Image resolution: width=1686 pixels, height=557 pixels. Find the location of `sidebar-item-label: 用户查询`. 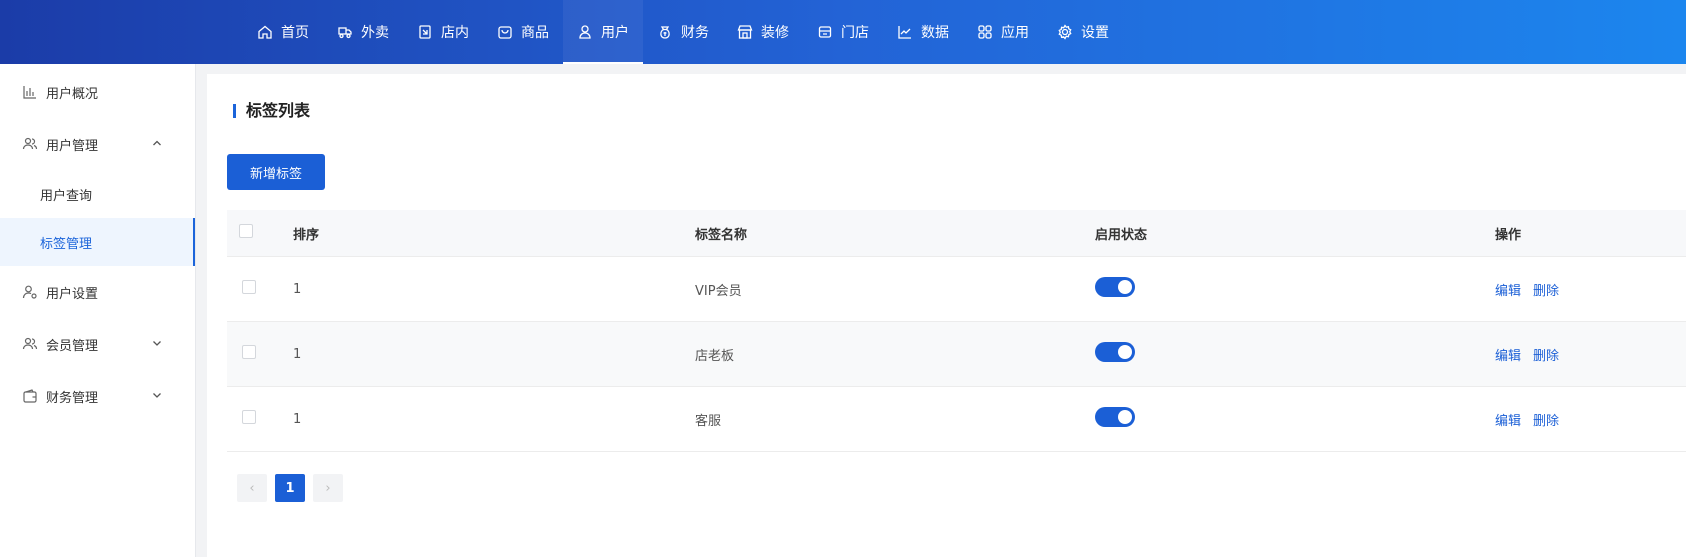

sidebar-item-label: 用户查询 is located at coordinates (66, 196).